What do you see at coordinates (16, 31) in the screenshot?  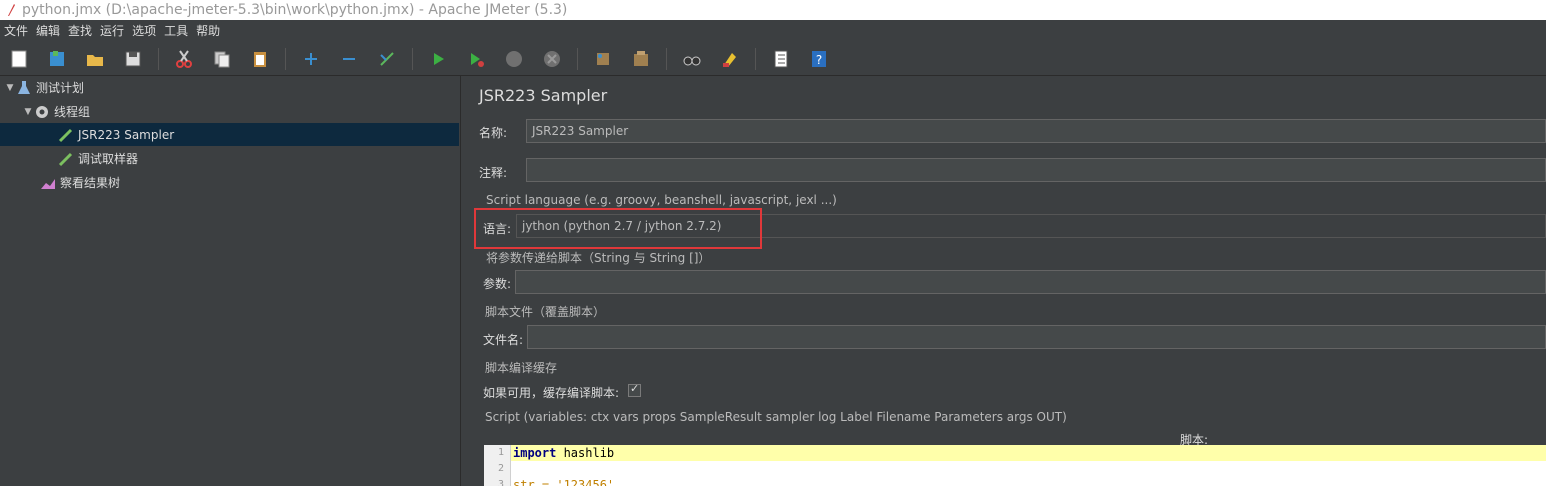 I see `menu-file: 文件` at bounding box center [16, 31].